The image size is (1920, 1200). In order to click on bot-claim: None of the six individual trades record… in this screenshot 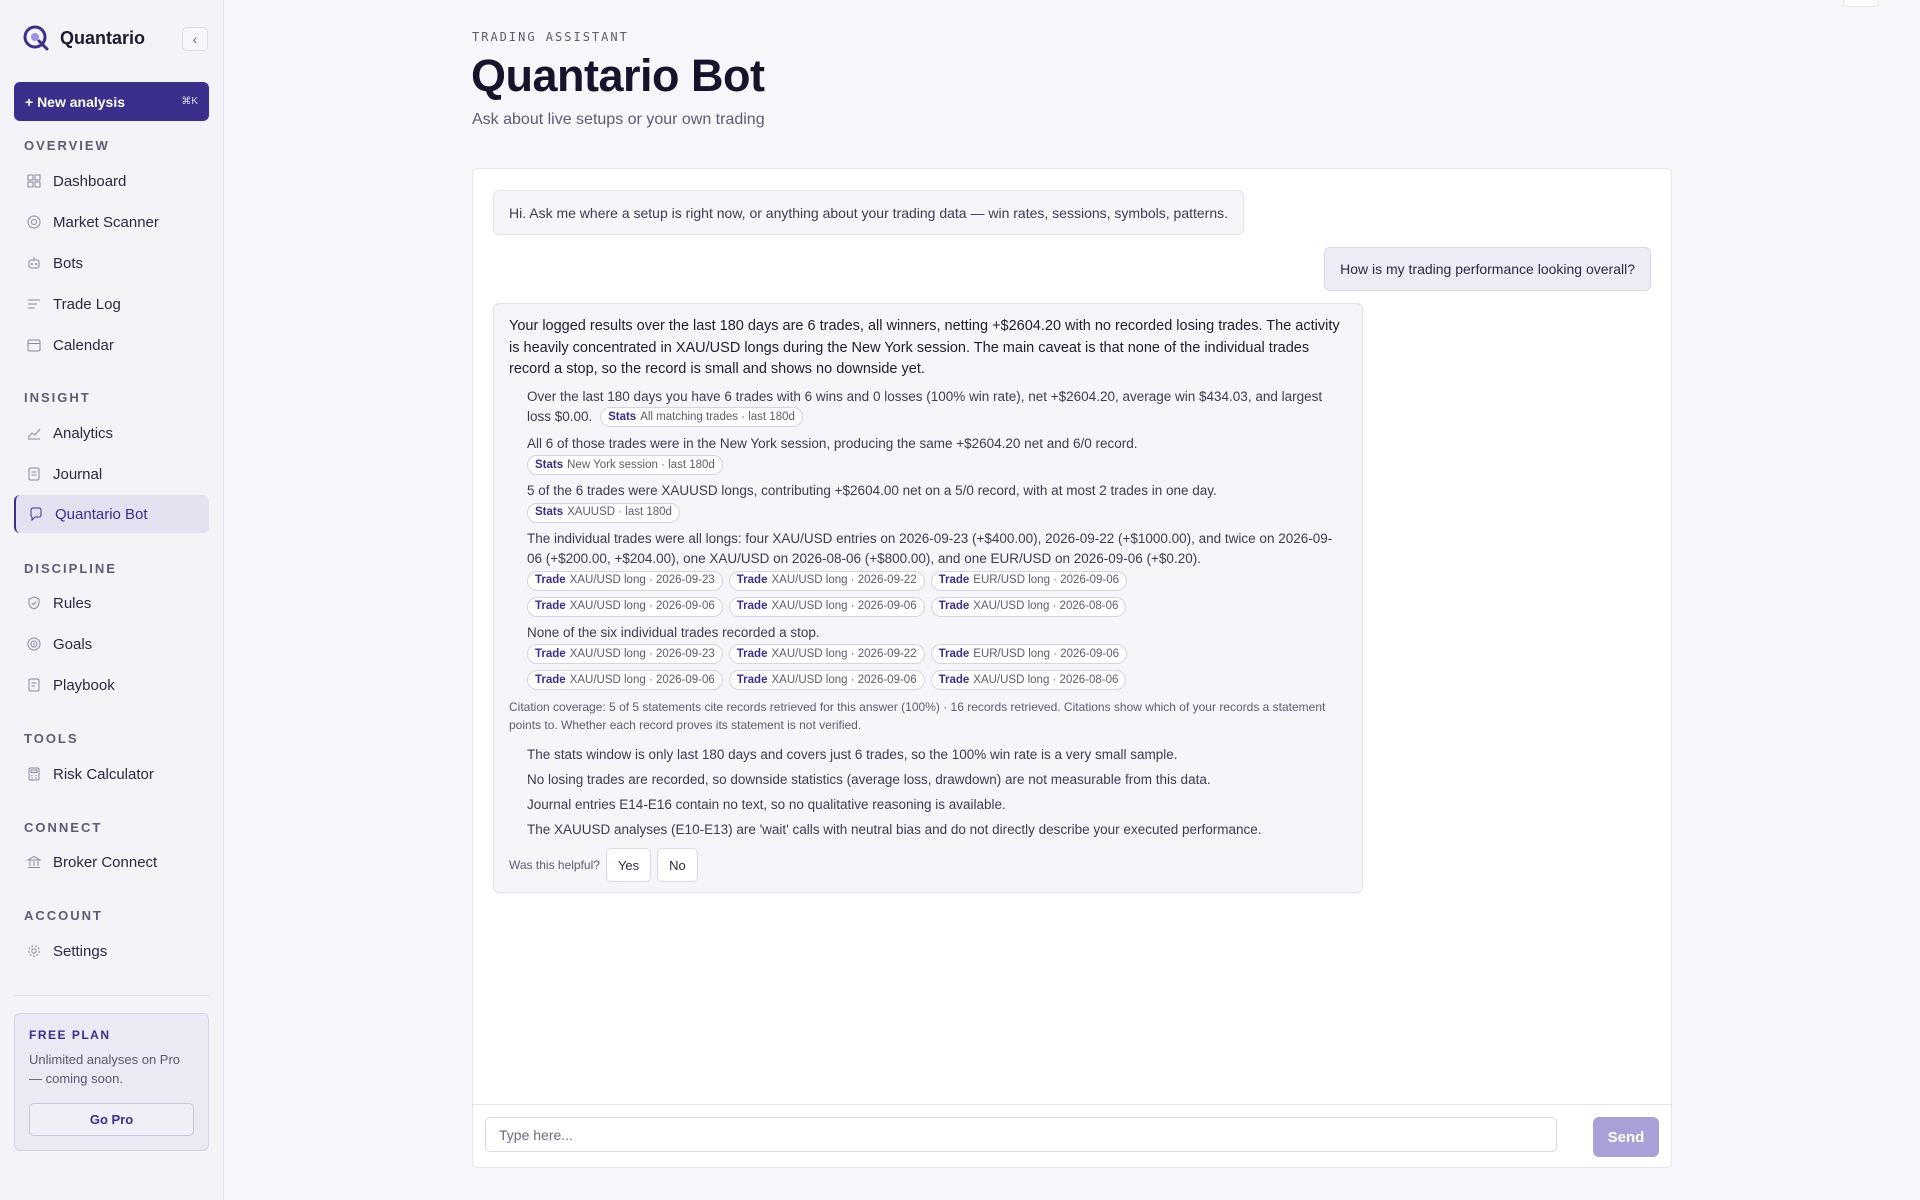, I will do `click(928, 656)`.